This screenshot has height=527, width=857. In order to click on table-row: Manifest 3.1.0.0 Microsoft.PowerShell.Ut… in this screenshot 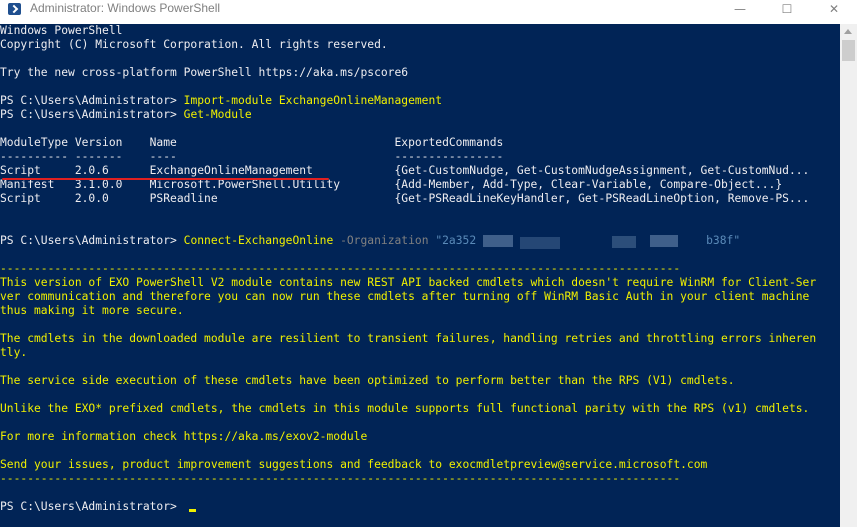, I will do `click(391, 184)`.